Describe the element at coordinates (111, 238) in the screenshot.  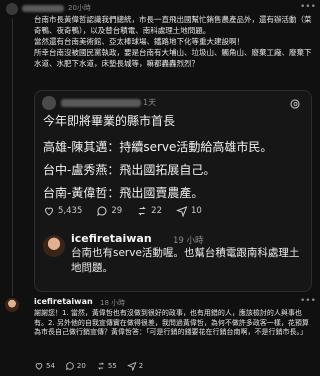
I see `nested-reply-username: icefiretaiwan` at that location.